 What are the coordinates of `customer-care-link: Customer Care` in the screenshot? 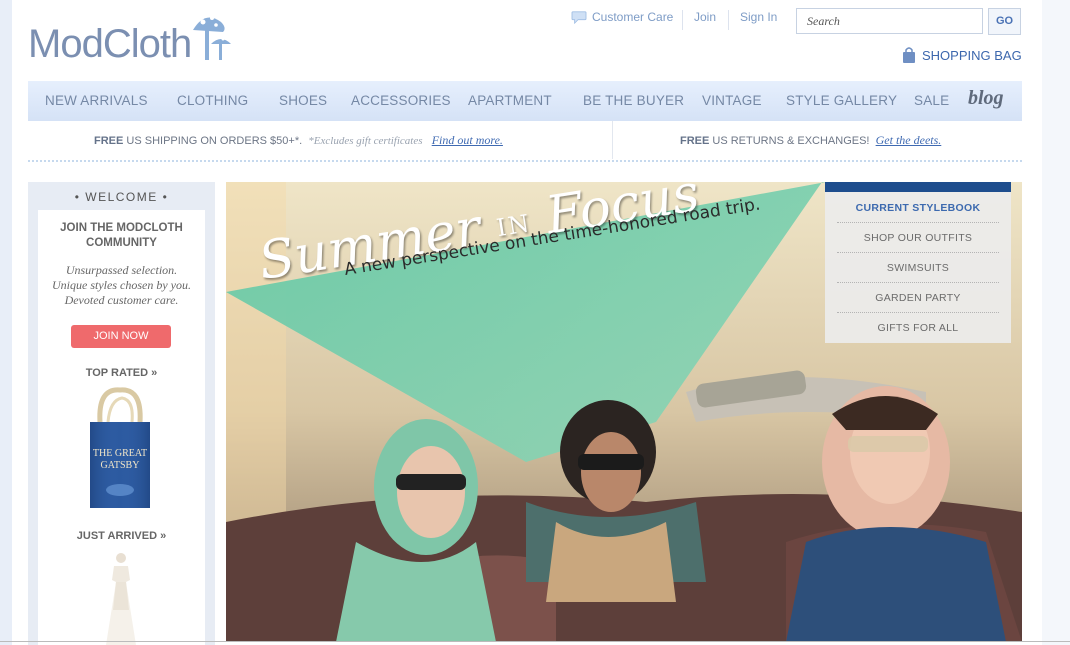 It's located at (621, 17).